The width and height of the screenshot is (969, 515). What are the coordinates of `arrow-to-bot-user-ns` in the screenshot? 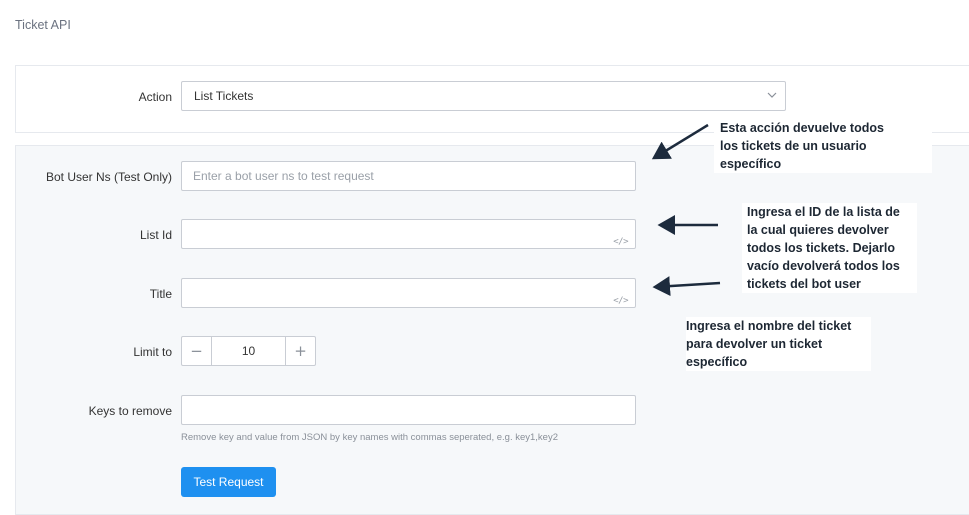 It's located at (680, 141).